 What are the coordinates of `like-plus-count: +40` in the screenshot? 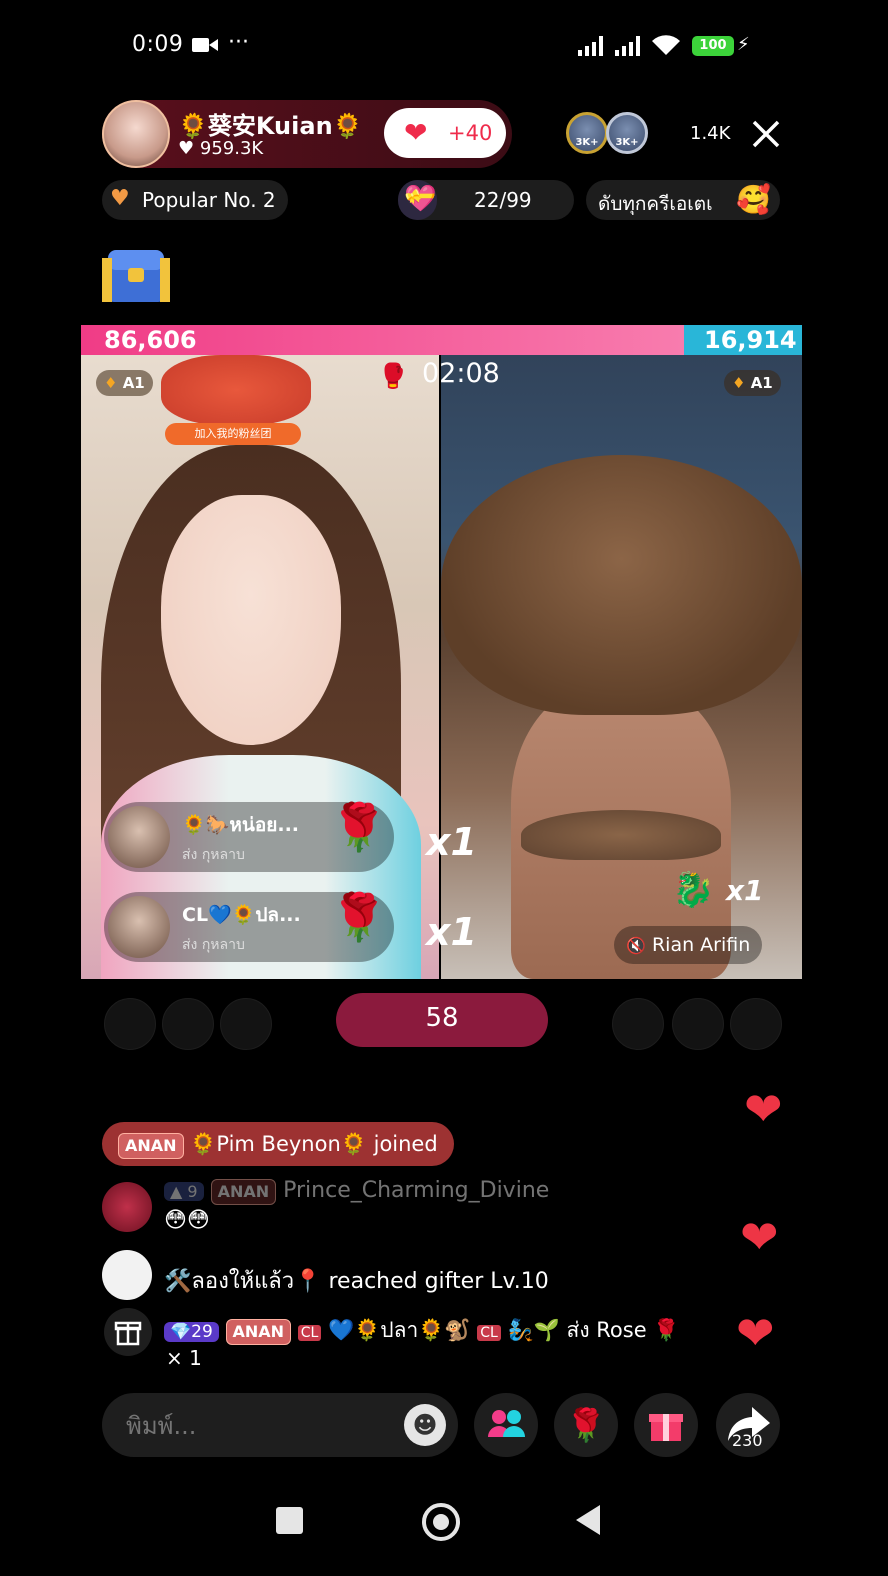 It's located at (470, 133).